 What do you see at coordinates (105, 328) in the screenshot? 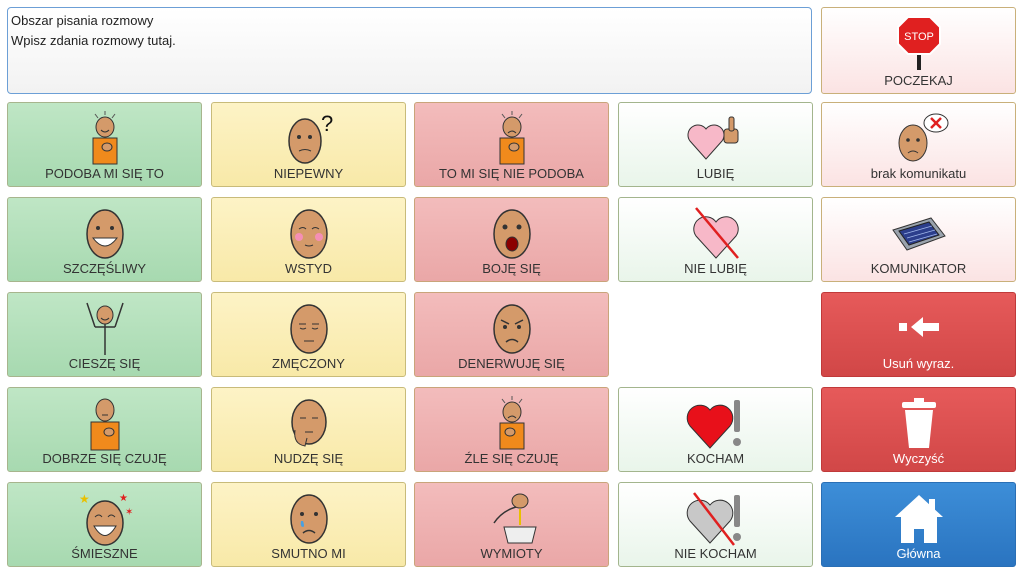
I see `person-cheering-icon` at bounding box center [105, 328].